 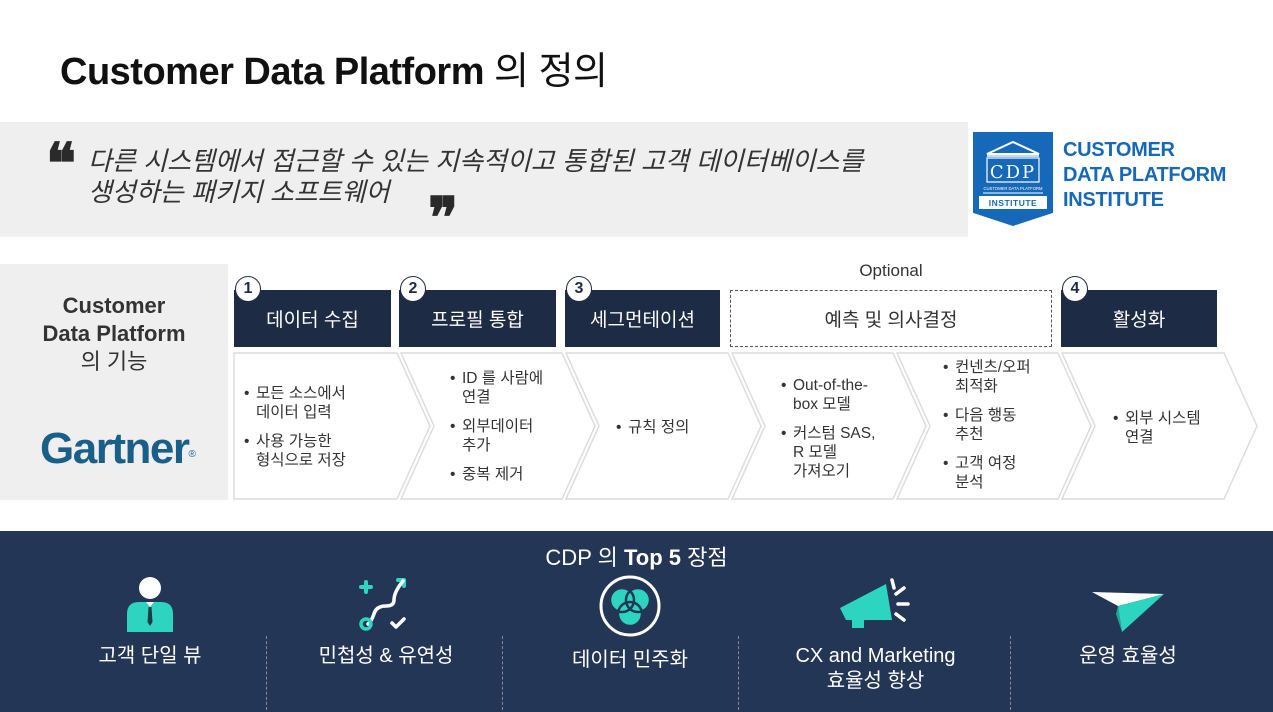 What do you see at coordinates (584, 557) in the screenshot?
I see `advantages-title-prefix: CDP 의` at bounding box center [584, 557].